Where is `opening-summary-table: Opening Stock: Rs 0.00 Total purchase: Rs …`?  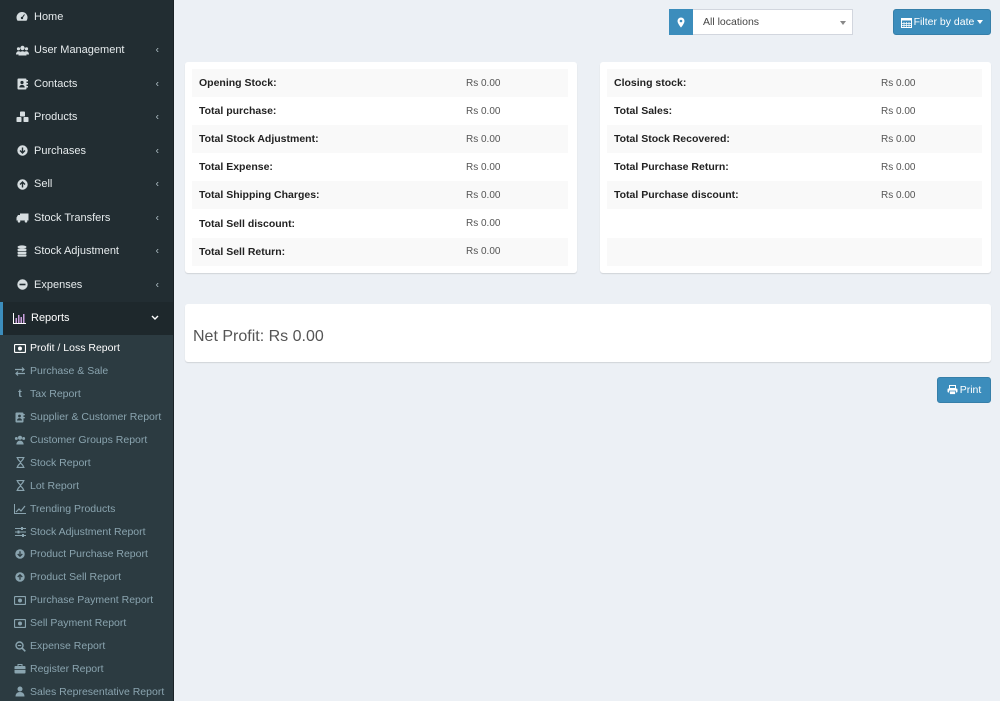 opening-summary-table: Opening Stock: Rs 0.00 Total purchase: Rs … is located at coordinates (380, 167).